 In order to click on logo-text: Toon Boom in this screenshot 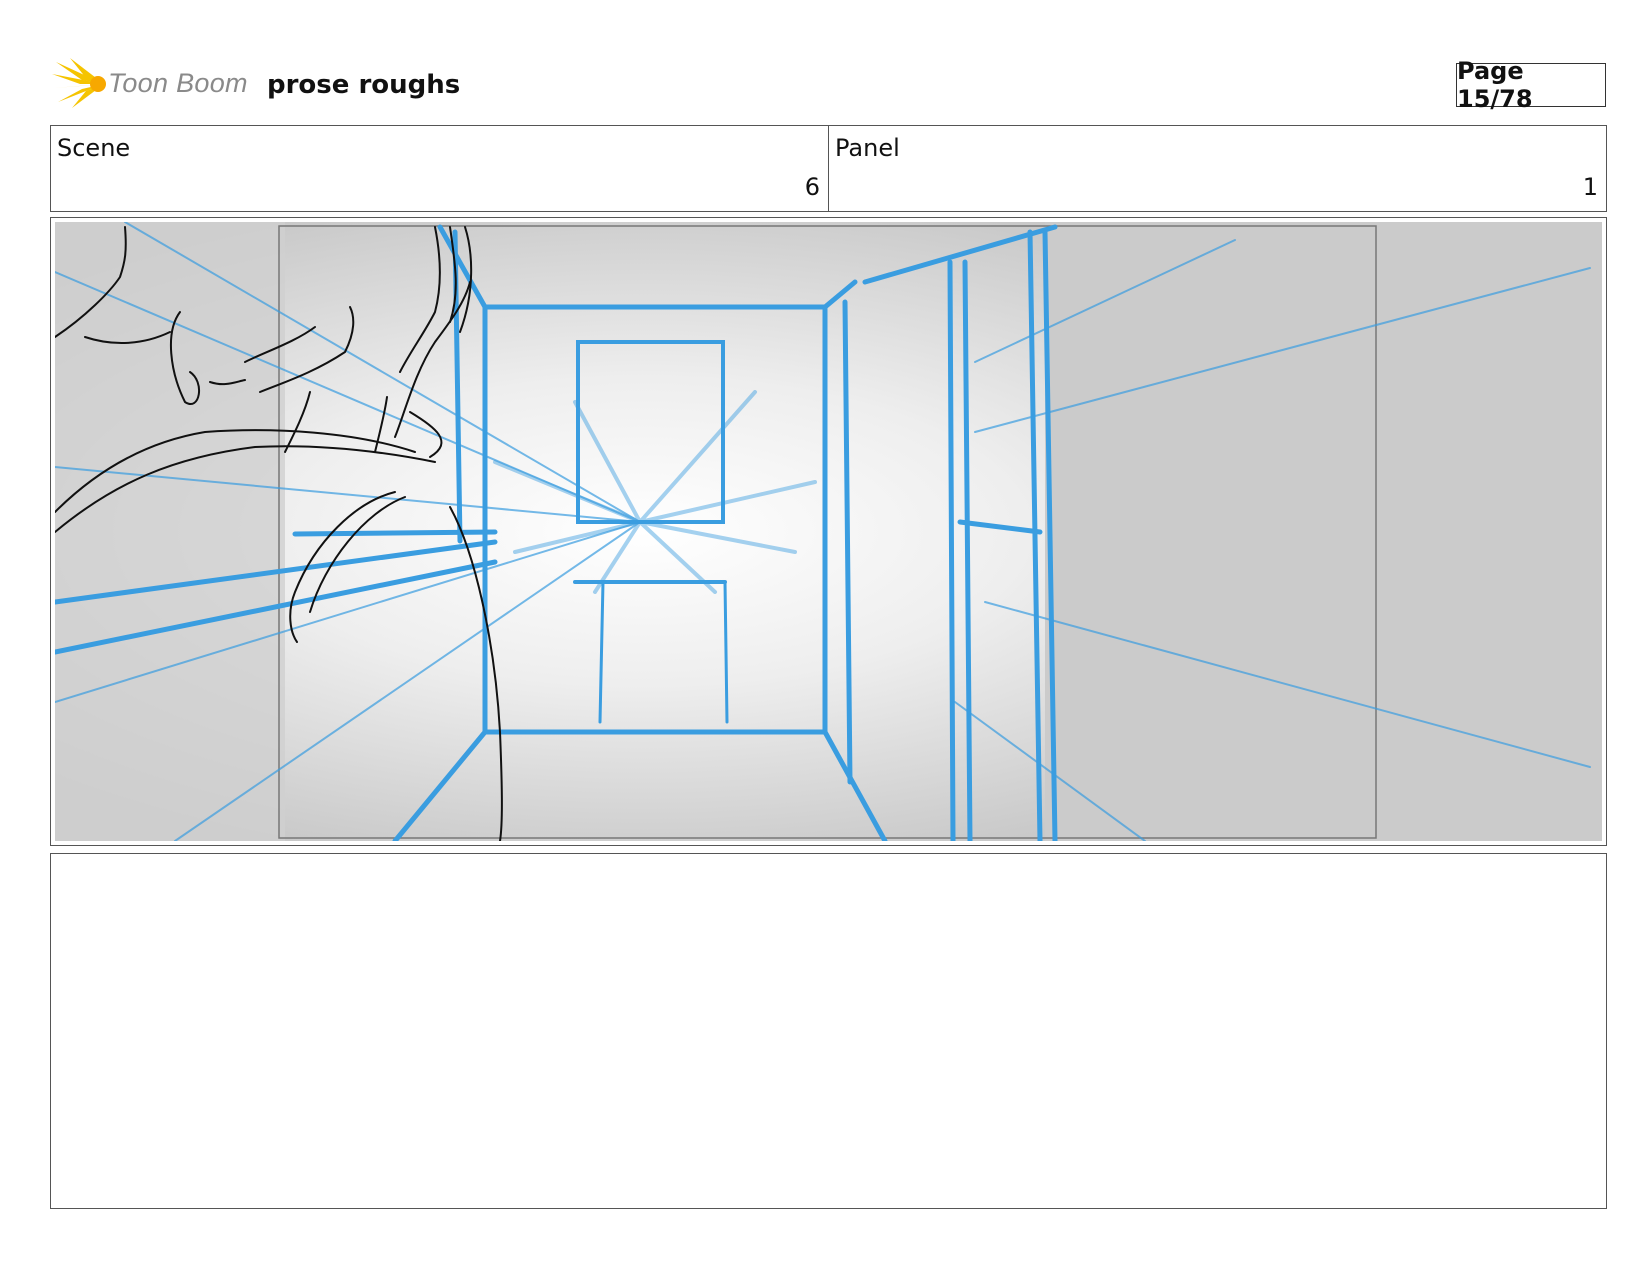, I will do `click(178, 83)`.